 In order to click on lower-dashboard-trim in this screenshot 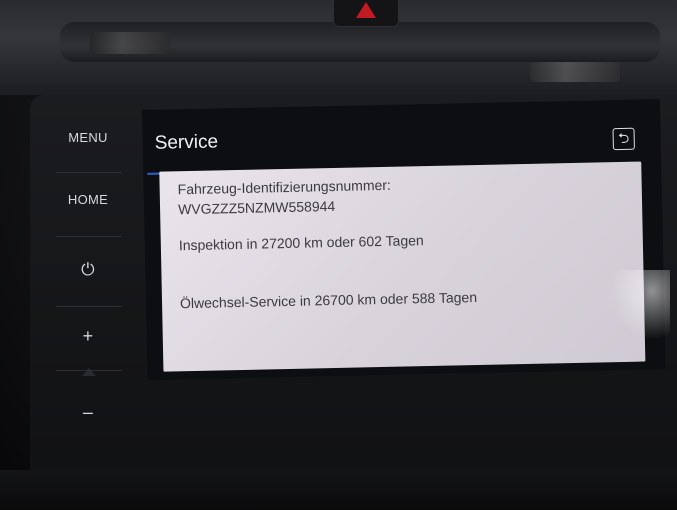, I will do `click(338, 490)`.